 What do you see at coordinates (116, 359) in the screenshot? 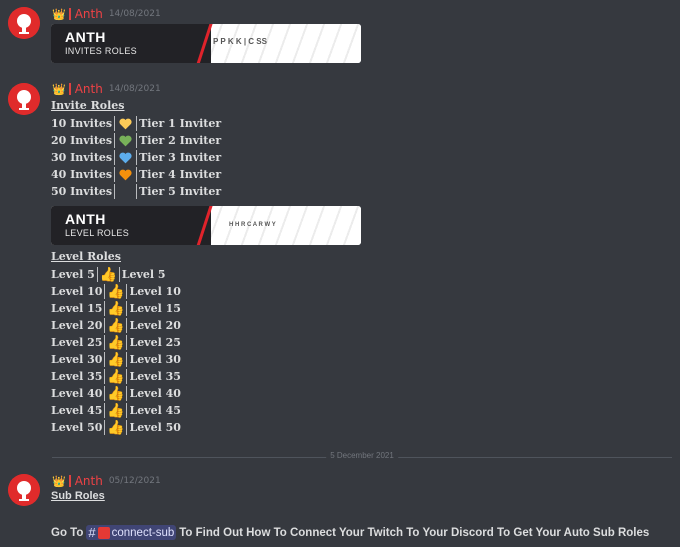
I see `level-row: Level 30 👍 Level 30` at bounding box center [116, 359].